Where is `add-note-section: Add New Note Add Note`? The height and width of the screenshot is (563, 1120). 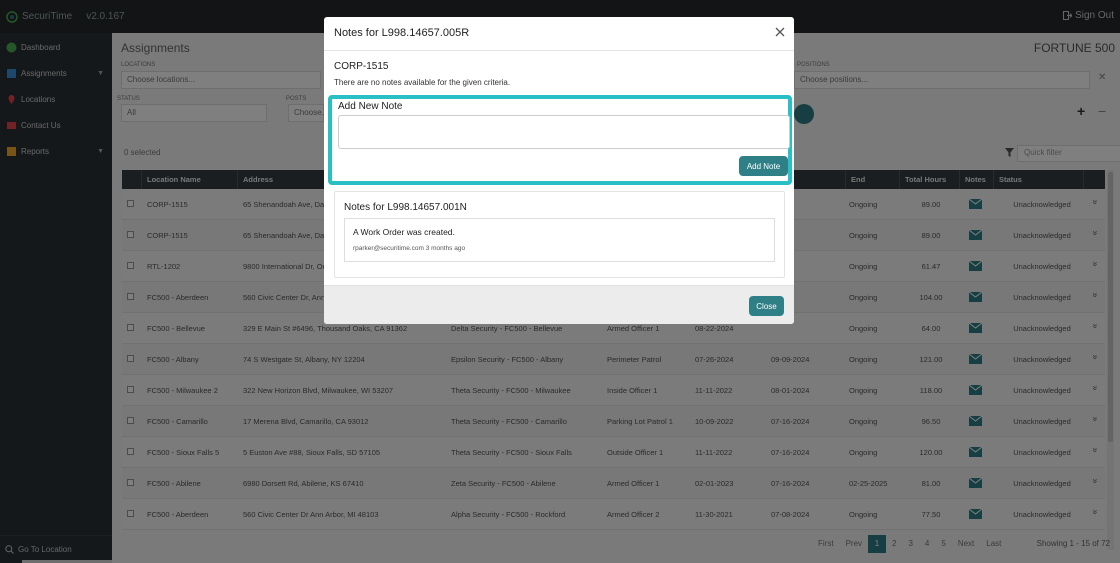 add-note-section: Add New Note Add Note is located at coordinates (560, 140).